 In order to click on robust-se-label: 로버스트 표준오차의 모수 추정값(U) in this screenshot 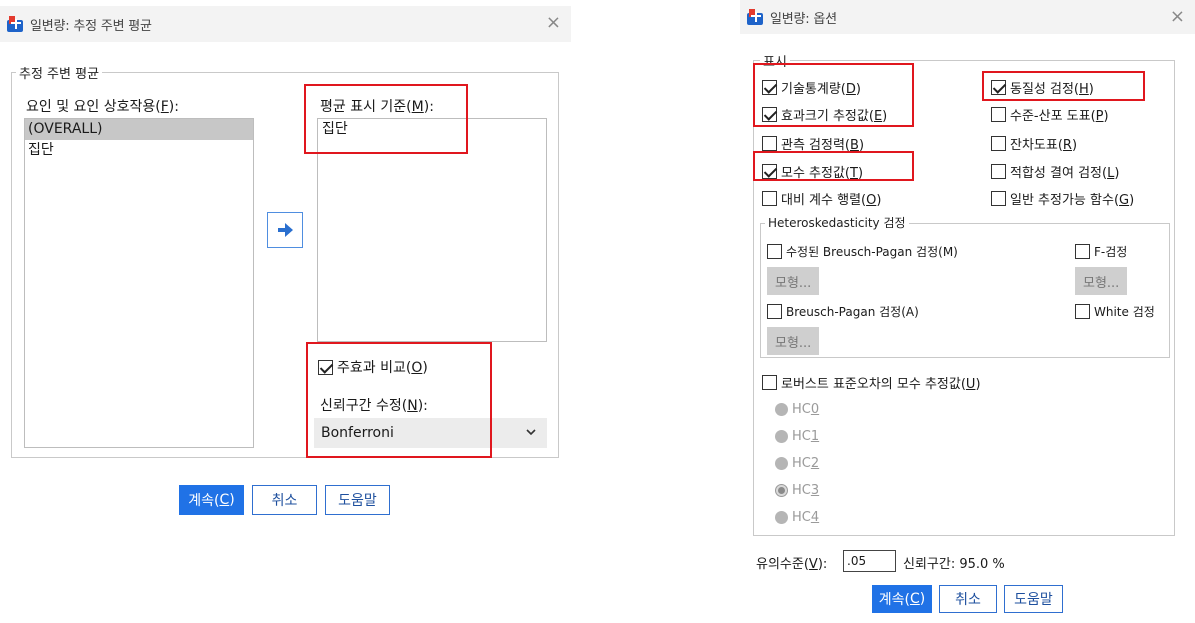, I will do `click(881, 384)`.